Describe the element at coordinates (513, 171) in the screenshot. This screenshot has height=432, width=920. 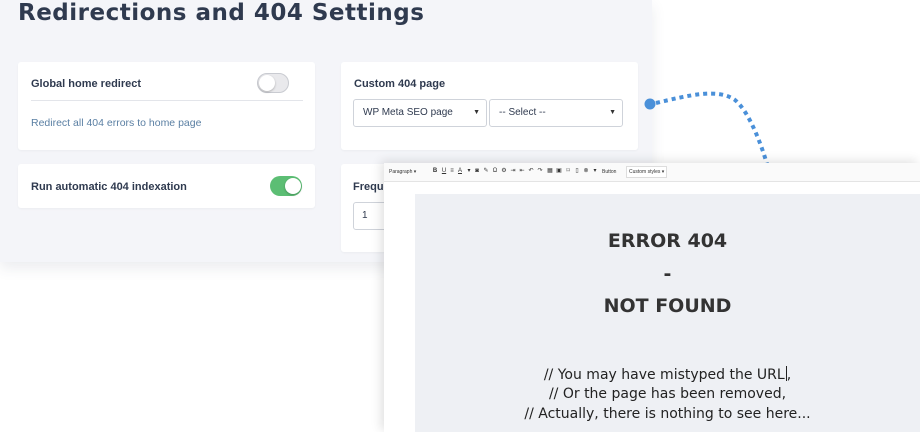
I see `indent-icon: ⇥` at that location.